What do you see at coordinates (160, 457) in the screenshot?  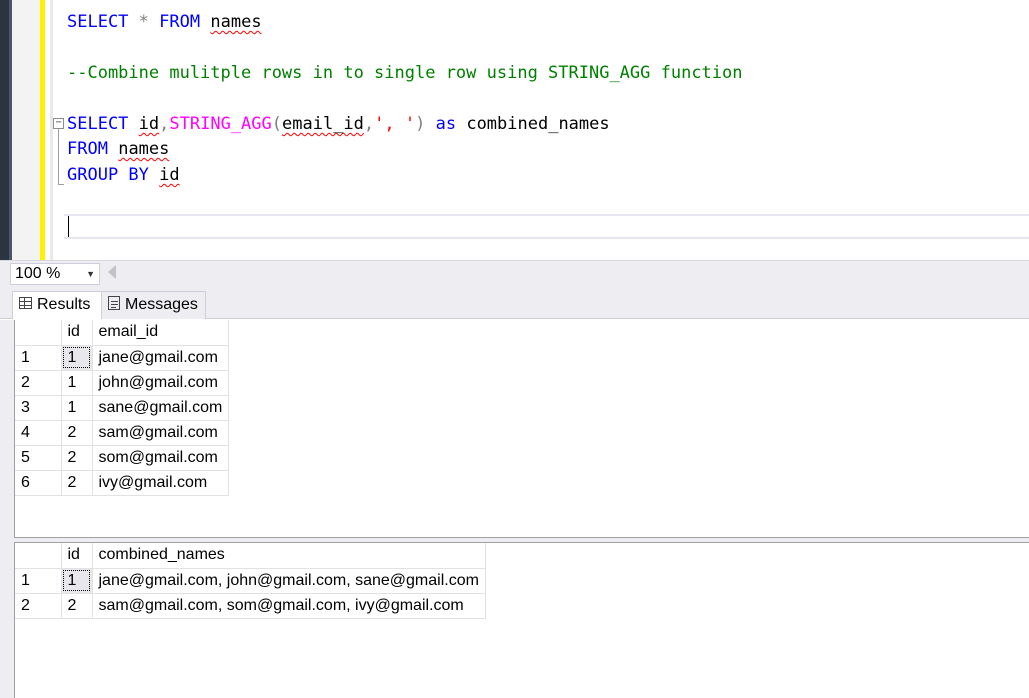 I see `cell-email-id: som@gmail.com` at bounding box center [160, 457].